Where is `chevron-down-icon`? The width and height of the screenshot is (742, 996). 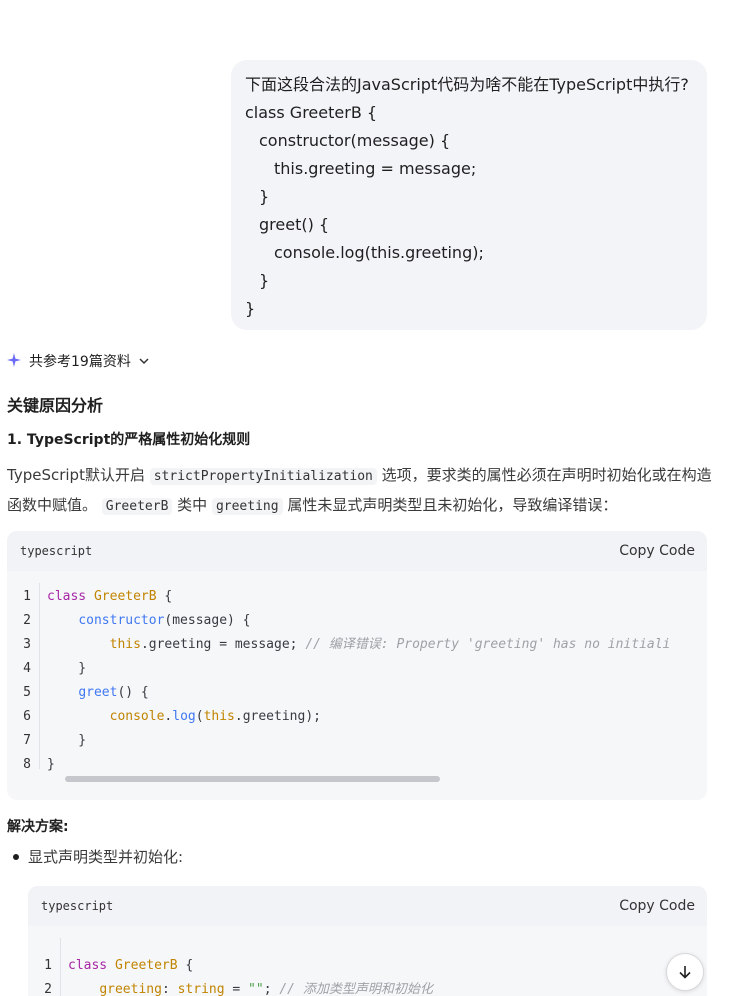
chevron-down-icon is located at coordinates (144, 361).